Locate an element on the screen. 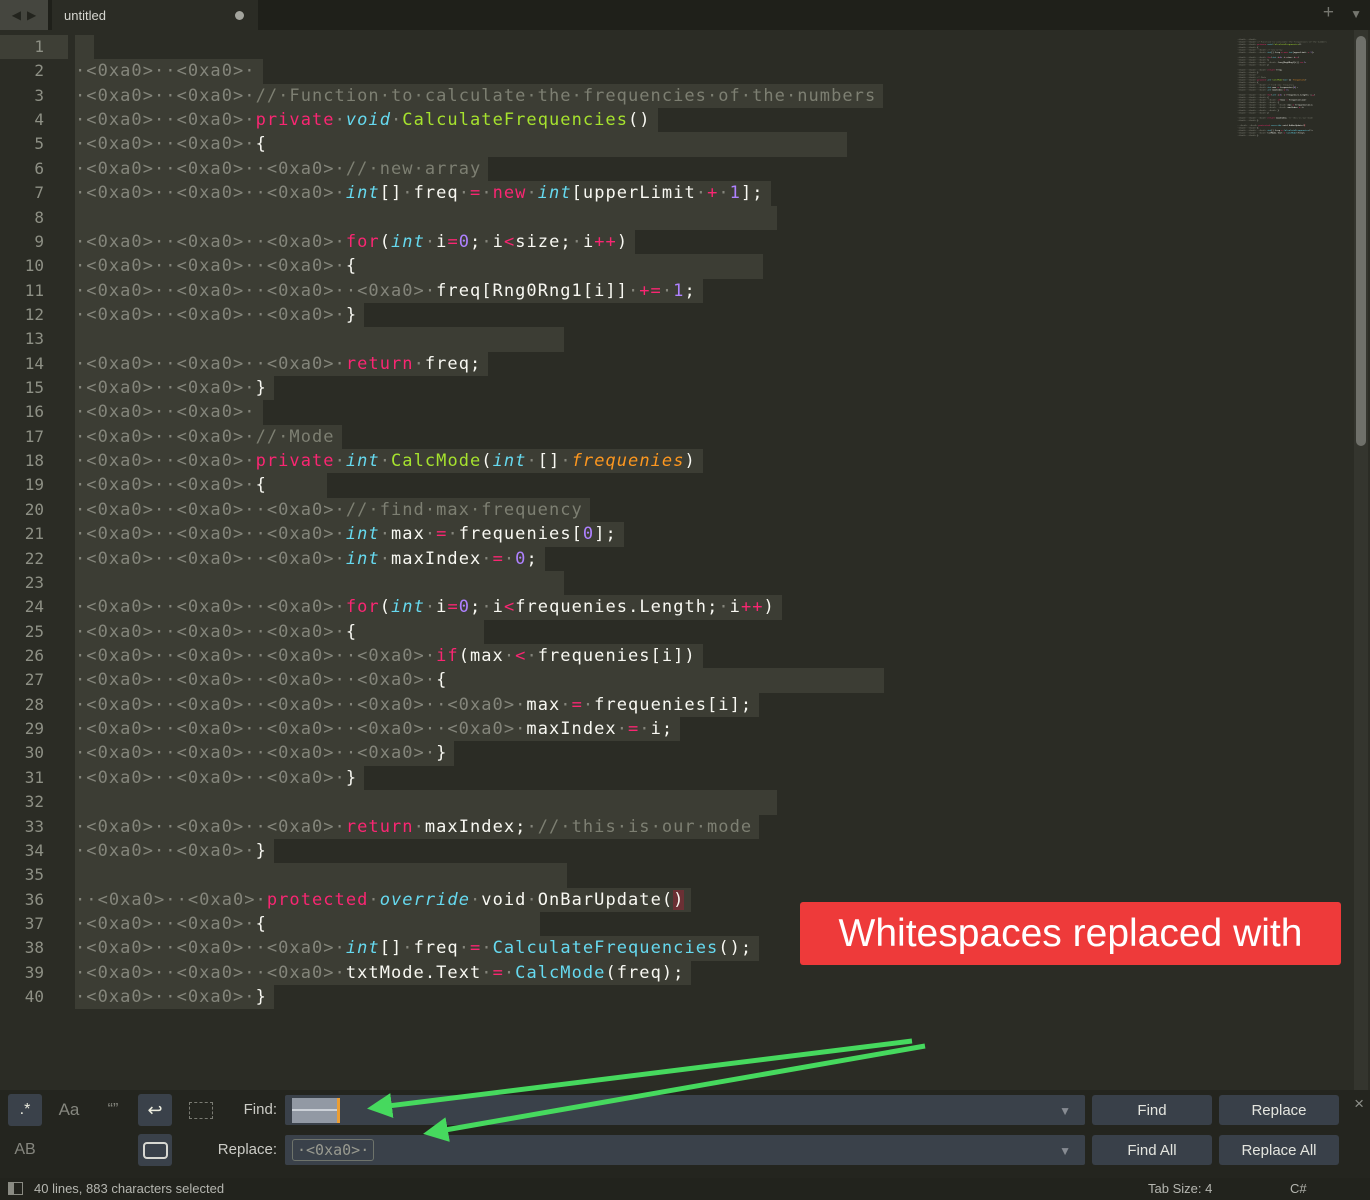 The width and height of the screenshot is (1370, 1200). code-line: 10 ·<0xa0>··<0xa0>··<0xa0>·{ is located at coordinates (675, 266).